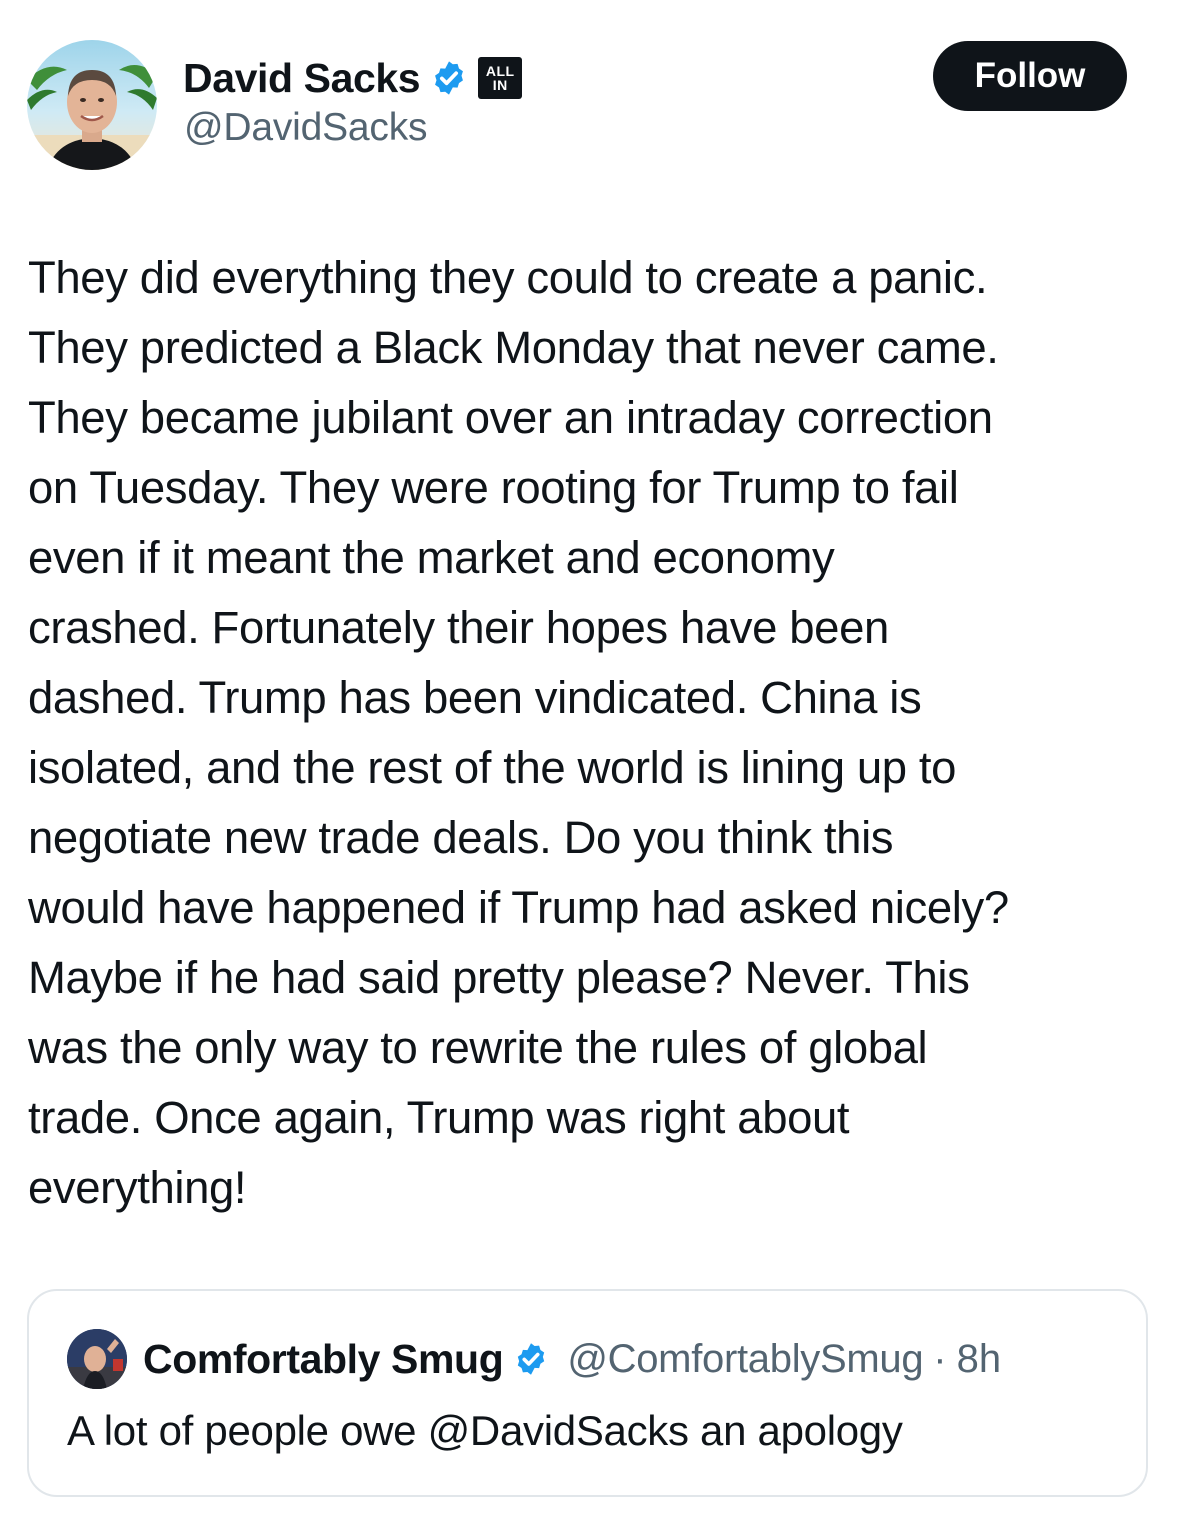 The width and height of the screenshot is (1179, 1515). I want to click on quoted-timestamp: 8h, so click(979, 1359).